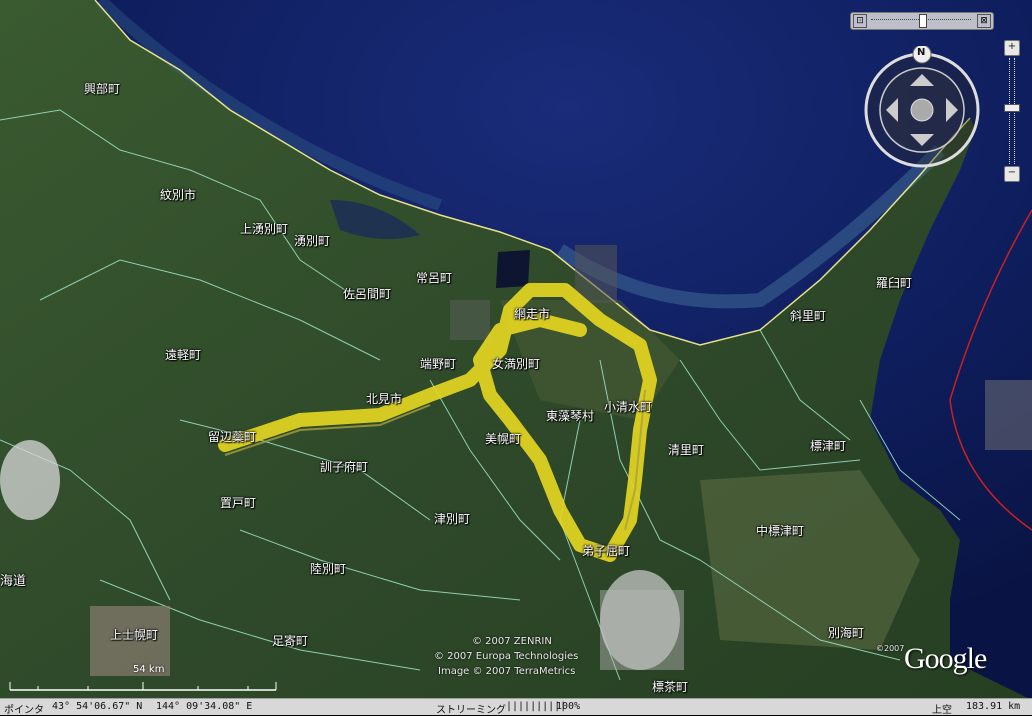 This screenshot has width=1032, height=716. Describe the element at coordinates (178, 195) in the screenshot. I see `town-label: 紋別市` at that location.